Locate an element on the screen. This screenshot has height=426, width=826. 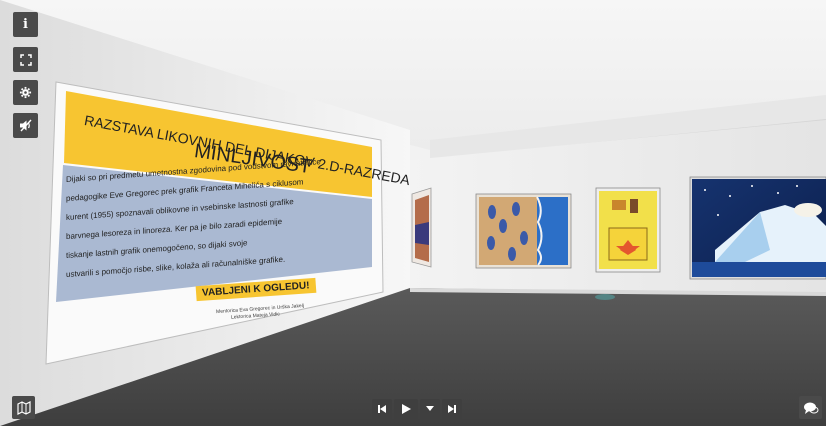
skip-back-icon is located at coordinates (382, 409).